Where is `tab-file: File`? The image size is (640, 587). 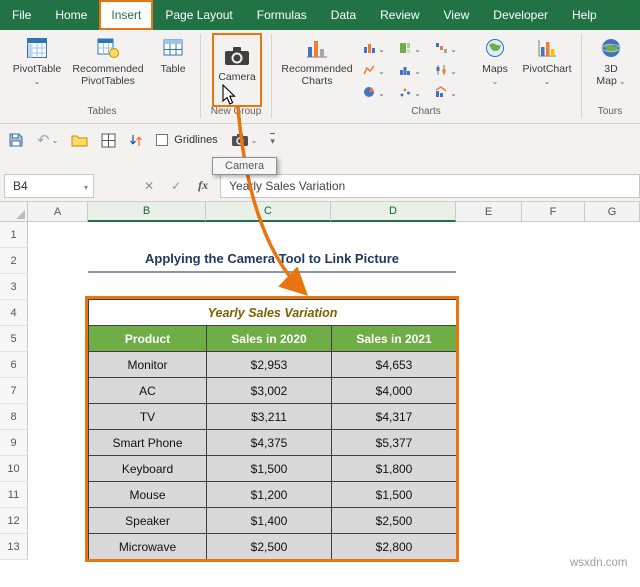 tab-file: File is located at coordinates (21, 15).